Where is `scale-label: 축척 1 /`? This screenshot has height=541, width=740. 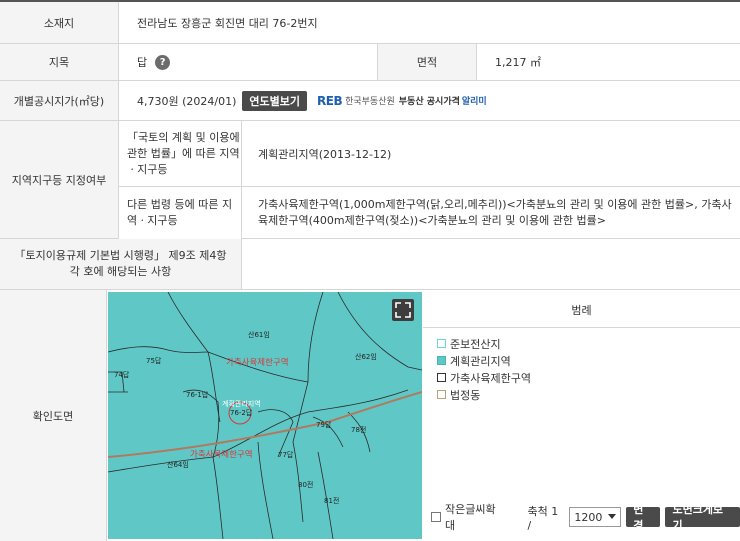 scale-label: 축척 1 / is located at coordinates (543, 518).